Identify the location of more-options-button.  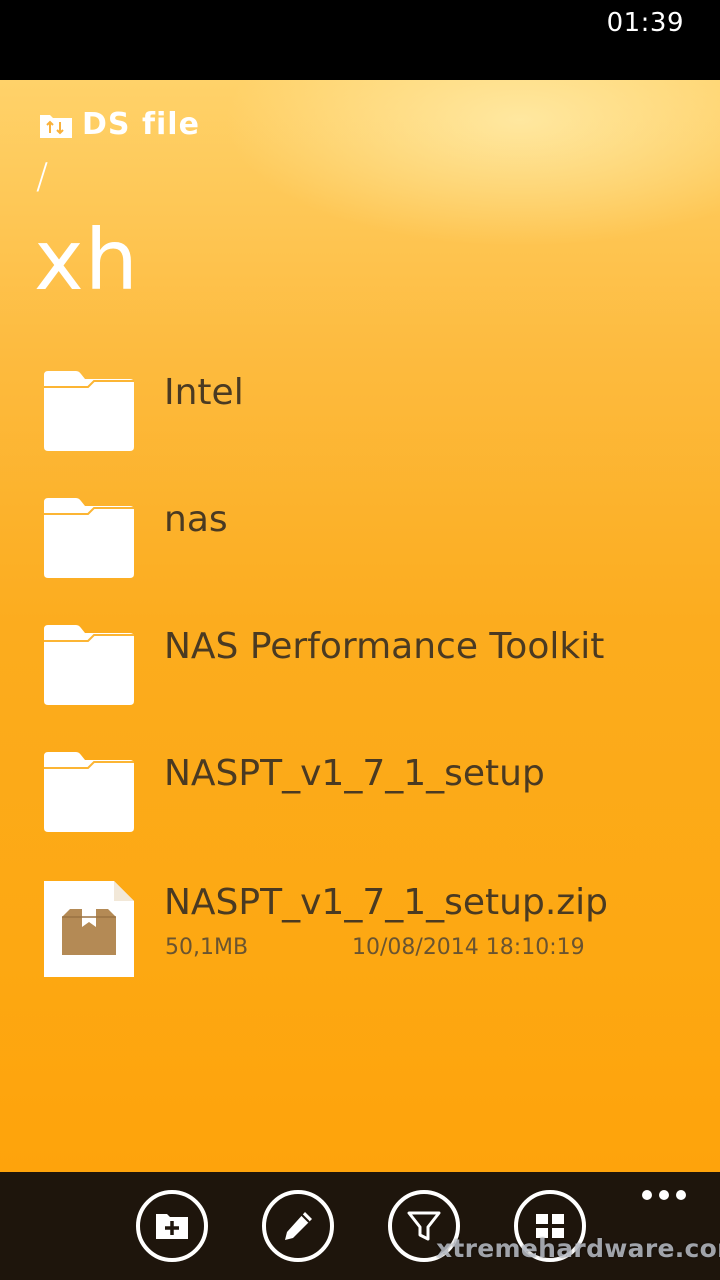
(664, 1196).